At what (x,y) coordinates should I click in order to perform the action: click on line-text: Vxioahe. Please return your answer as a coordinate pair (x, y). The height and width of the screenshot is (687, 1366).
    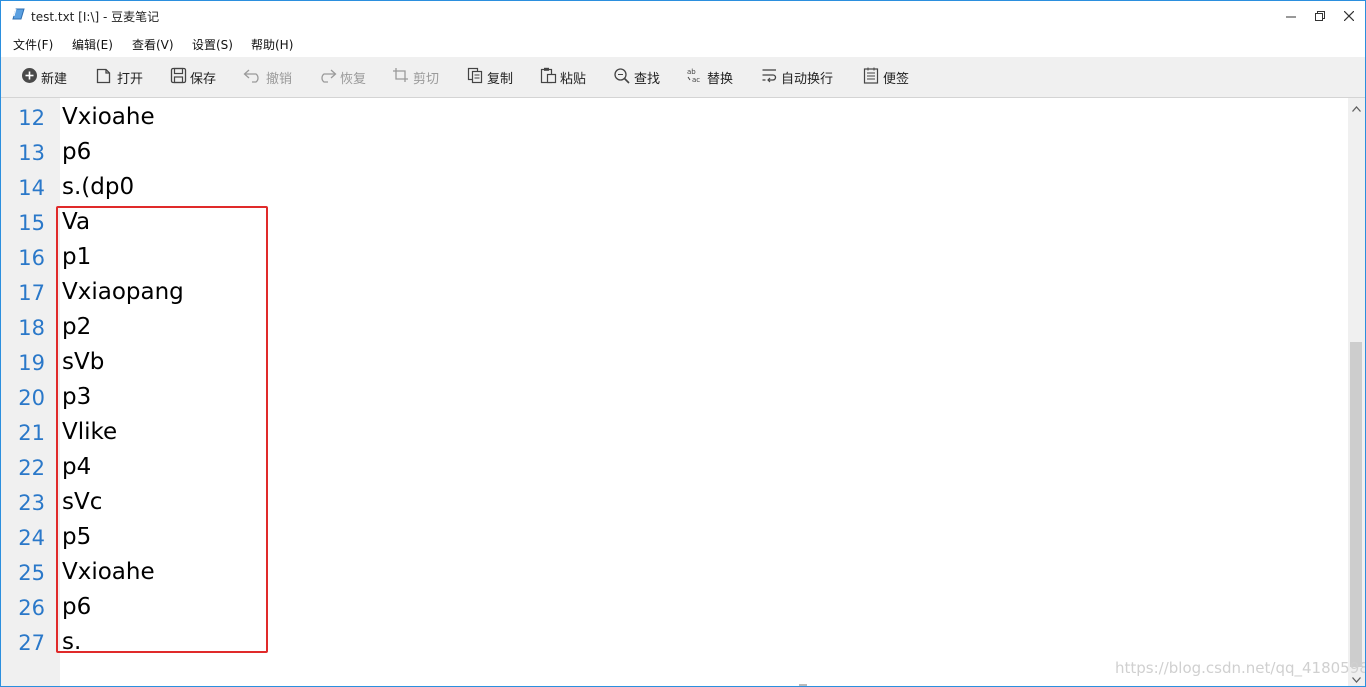
    Looking at the image, I should click on (108, 117).